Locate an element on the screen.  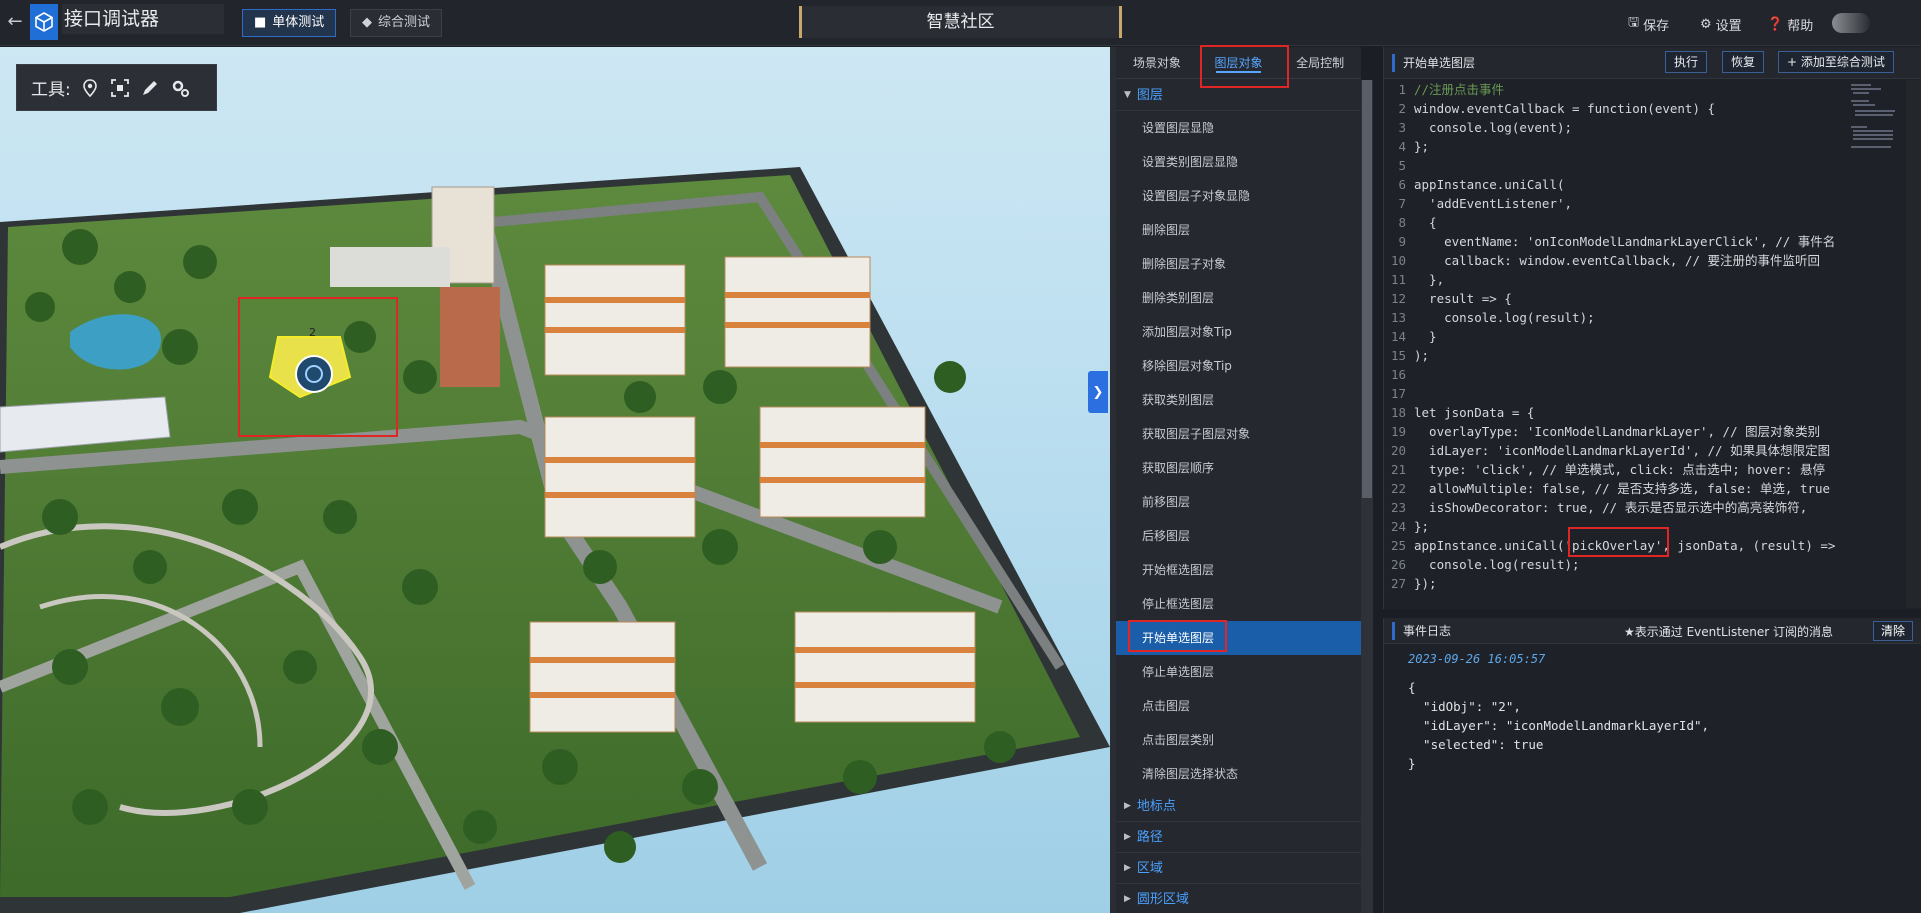
settings-label: 设置 is located at coordinates (1728, 26).